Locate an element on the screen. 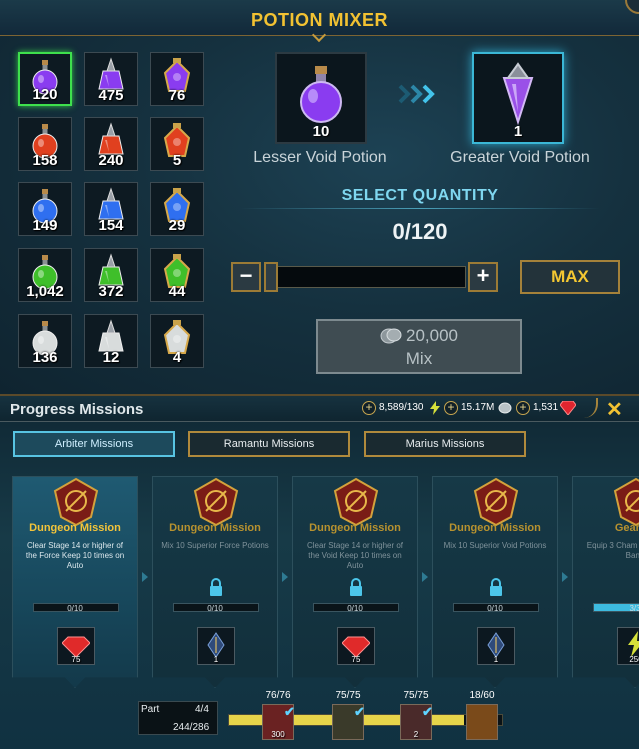 This screenshot has height=749, width=639. mission-reward: 250 is located at coordinates (628, 646).